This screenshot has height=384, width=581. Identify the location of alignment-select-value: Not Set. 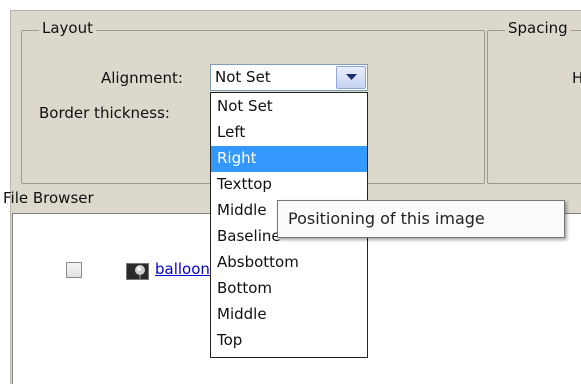
(243, 77).